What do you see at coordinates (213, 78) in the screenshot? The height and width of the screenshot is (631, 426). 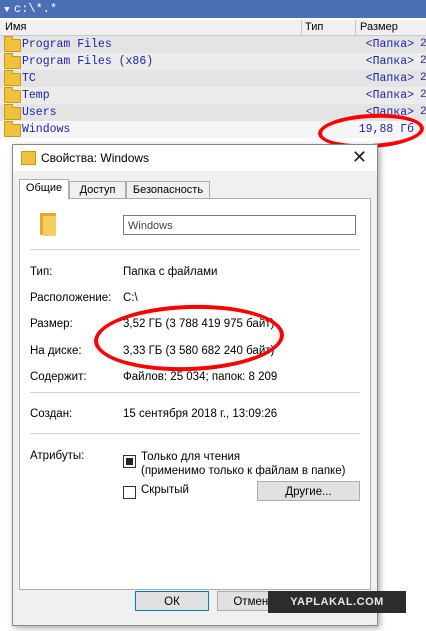 I see `file-row: TC <Папка> 2` at bounding box center [213, 78].